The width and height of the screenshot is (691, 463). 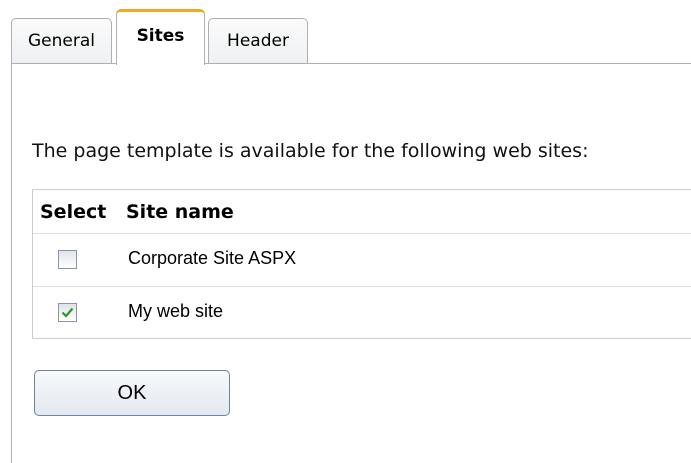 I want to click on tab-strip: General Sites Header, so click(x=345, y=32).